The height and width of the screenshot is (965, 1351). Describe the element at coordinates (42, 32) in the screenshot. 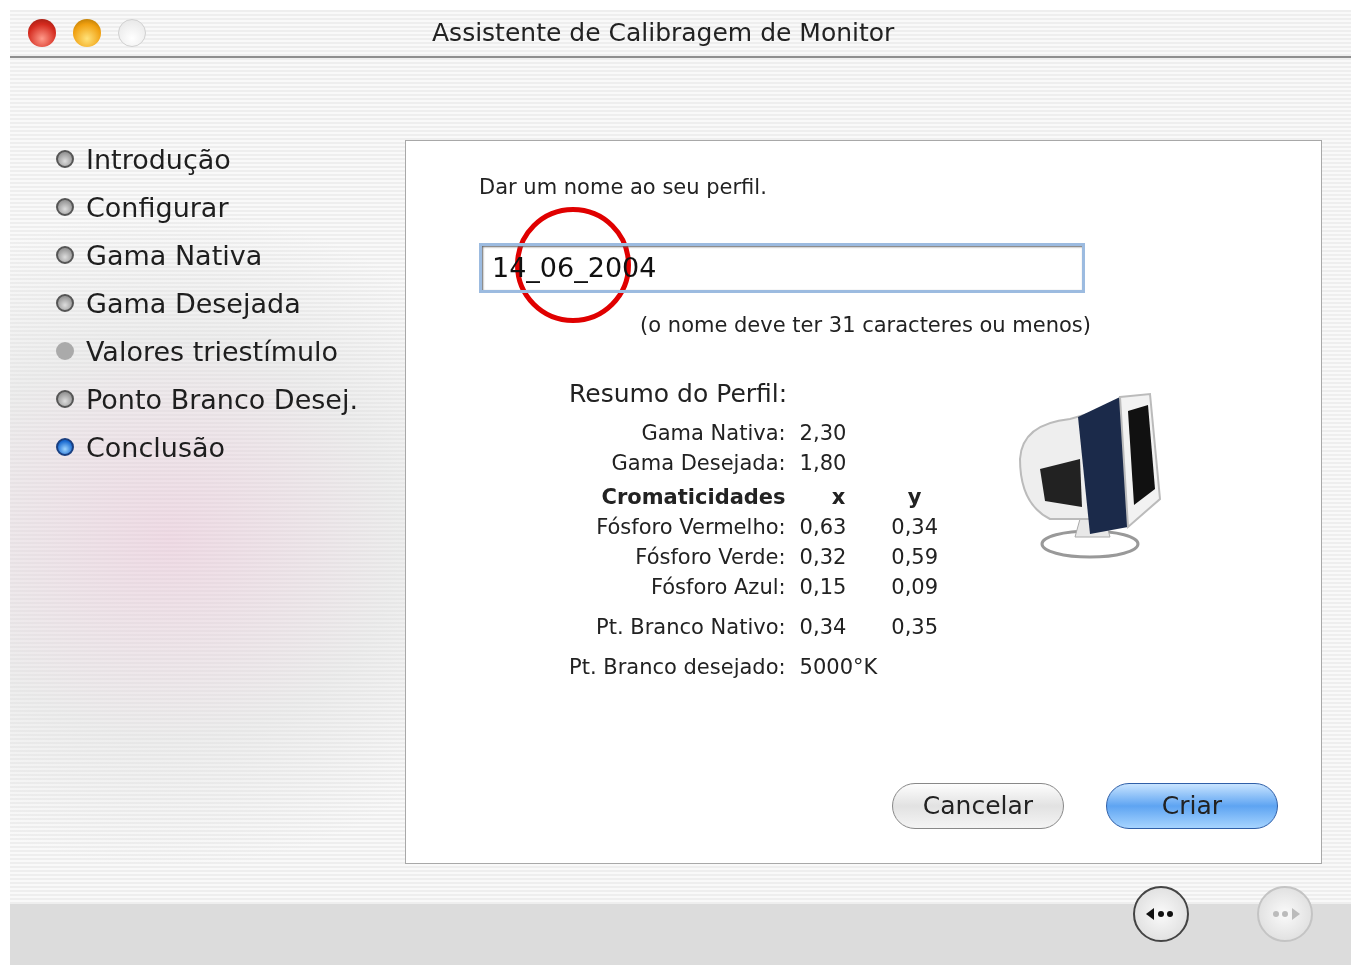

I see `close-button` at that location.